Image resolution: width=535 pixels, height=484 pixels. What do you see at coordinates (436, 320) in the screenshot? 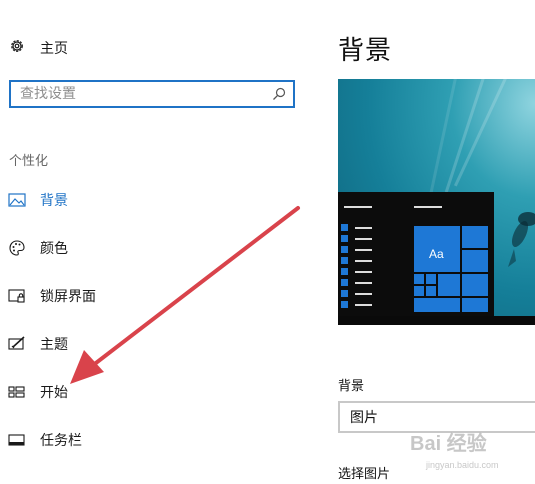
I see `taskbar-preview` at bounding box center [436, 320].